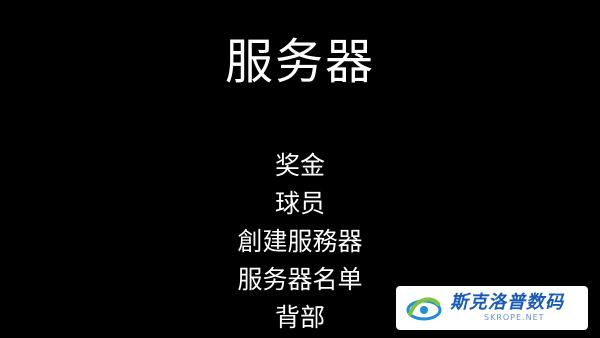 This screenshot has height=338, width=600. What do you see at coordinates (424, 309) in the screenshot?
I see `skrope-logo-icon` at bounding box center [424, 309].